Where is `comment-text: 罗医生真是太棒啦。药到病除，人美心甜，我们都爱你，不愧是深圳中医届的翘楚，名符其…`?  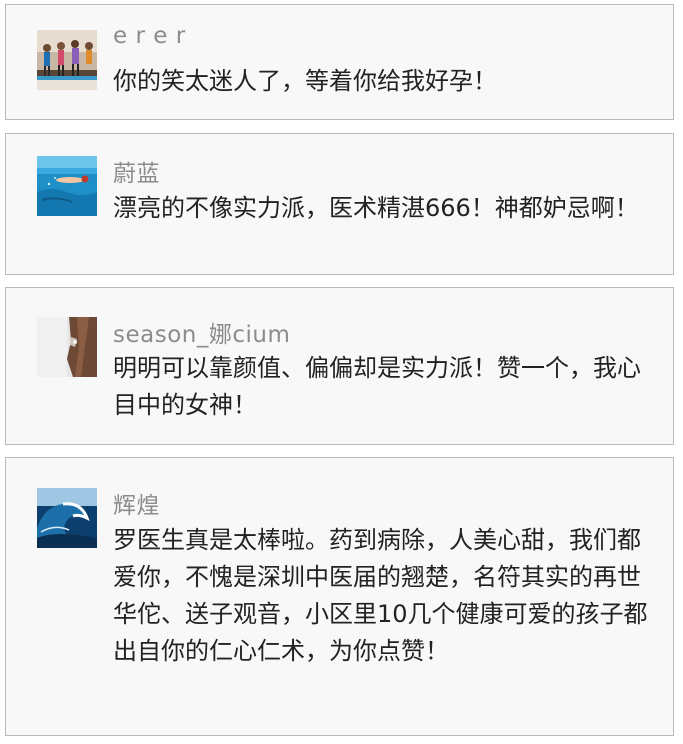
comment-text: 罗医生真是太棒啦。药到病除，人美心甜，我们都爱你，不愧是深圳中医届的翘楚，名符其… is located at coordinates (380, 595).